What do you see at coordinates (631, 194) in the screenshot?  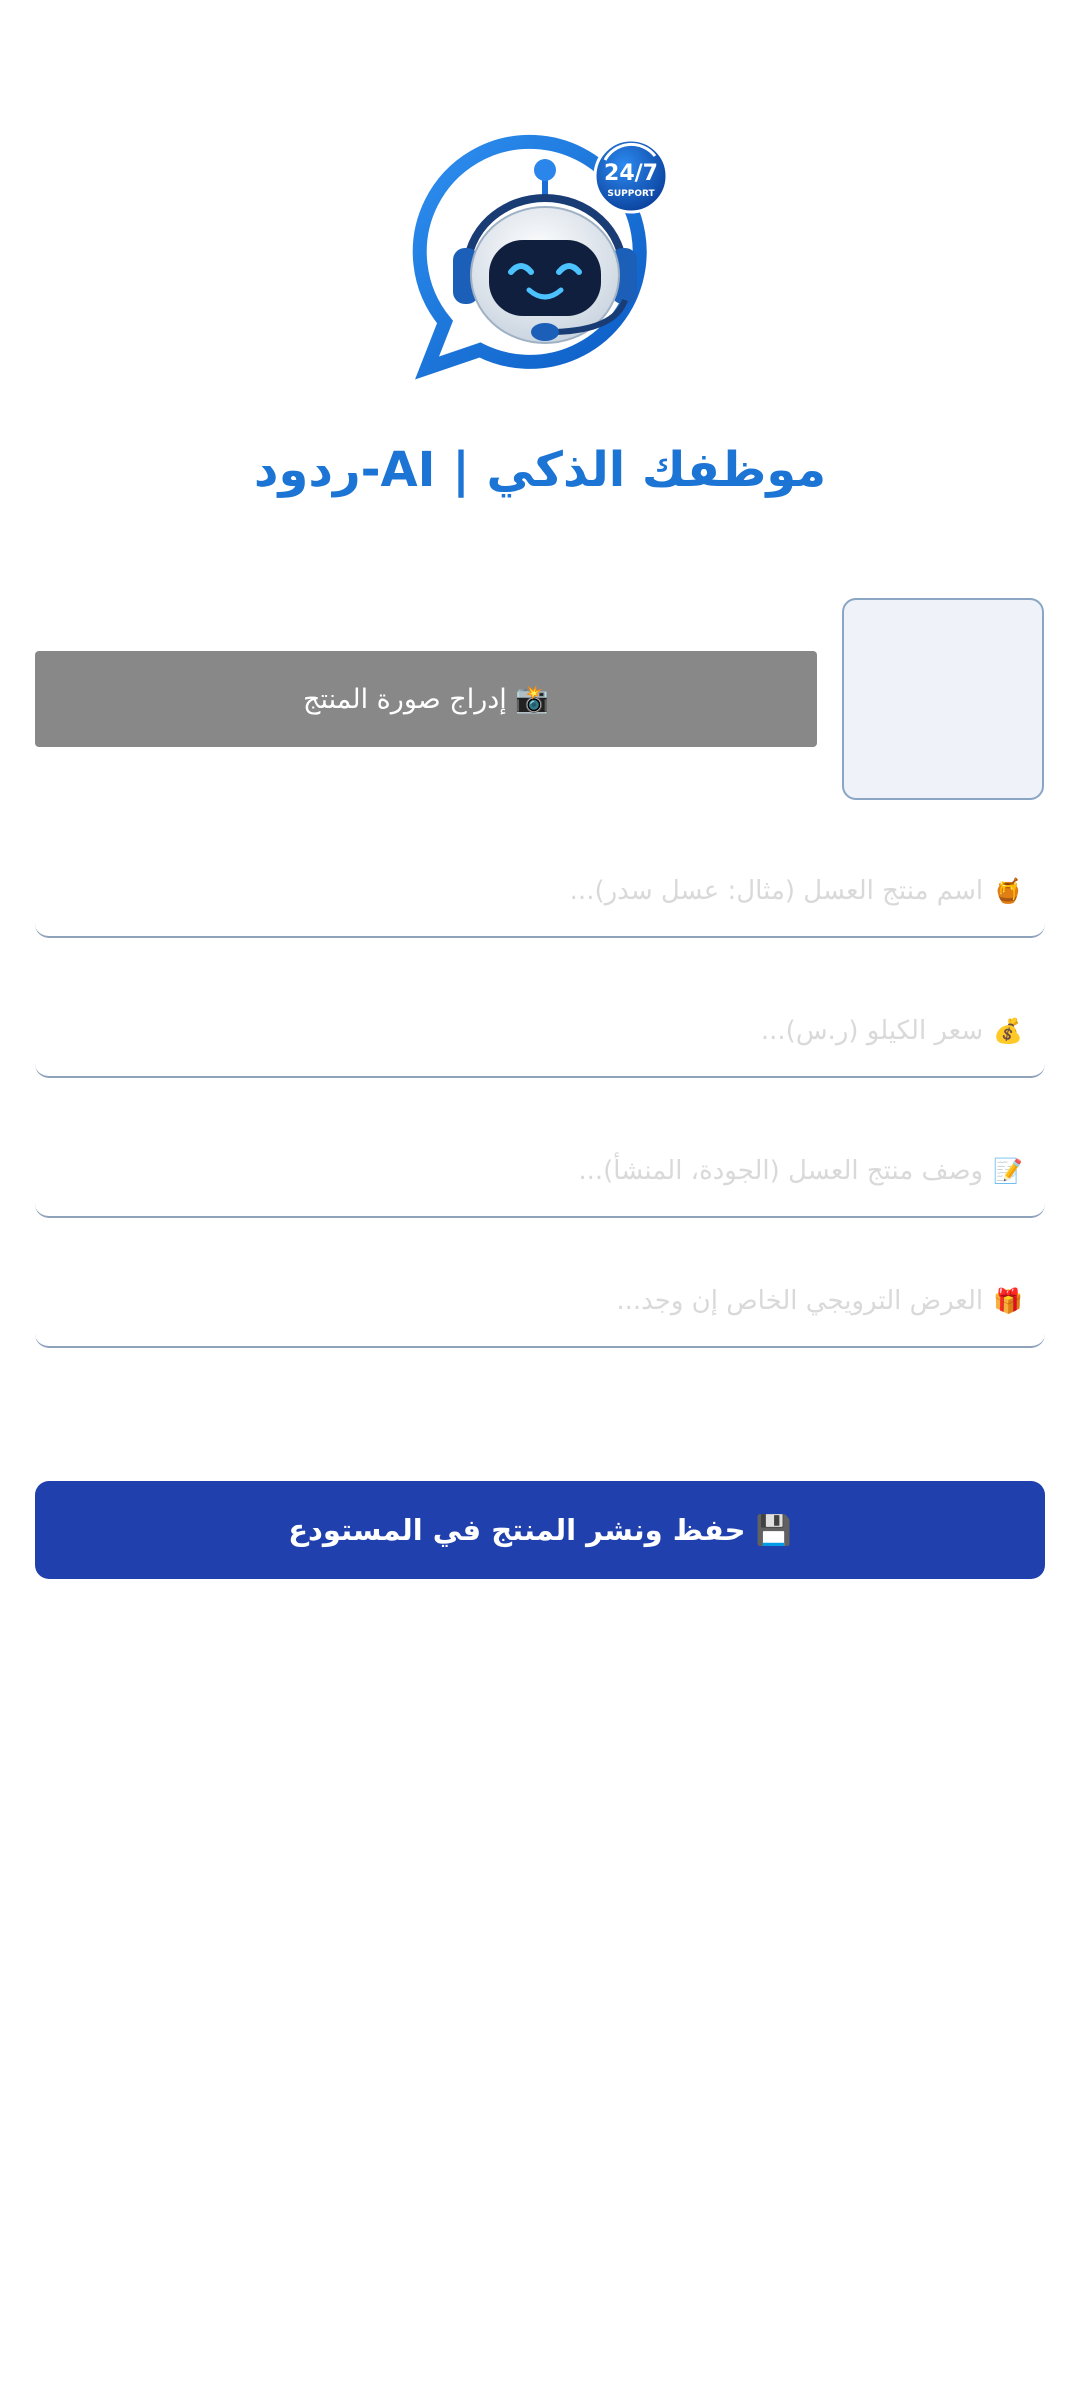 I see `badge-support-text: SUPPORT` at bounding box center [631, 194].